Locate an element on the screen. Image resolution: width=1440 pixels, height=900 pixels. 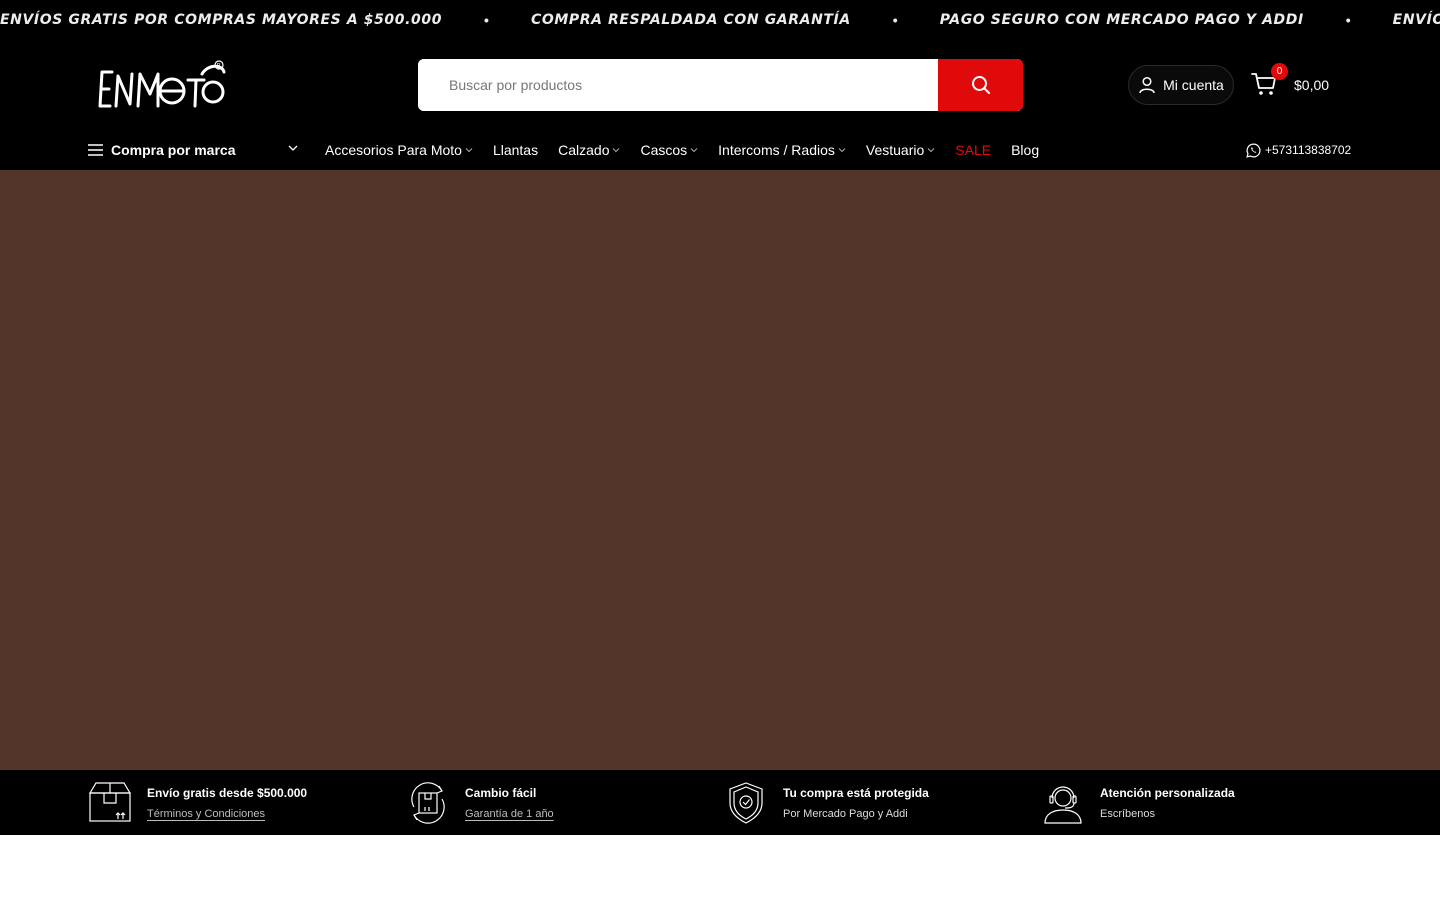
nav-link-blog: Blog is located at coordinates (1025, 150).